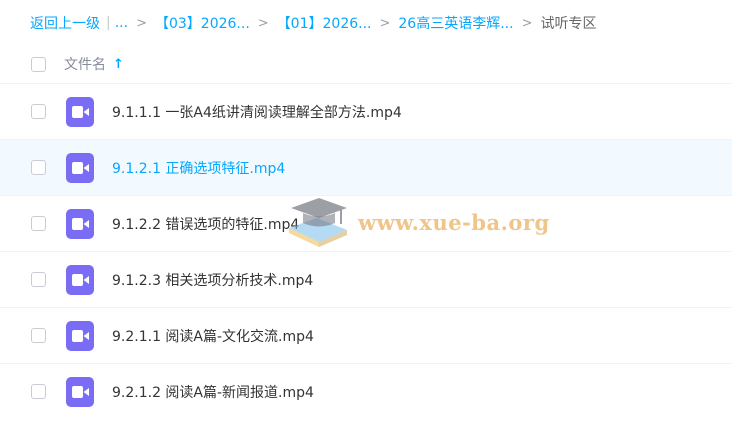 This screenshot has height=425, width=732. Describe the element at coordinates (568, 24) in the screenshot. I see `breadcrumb-current: 试听专区` at that location.